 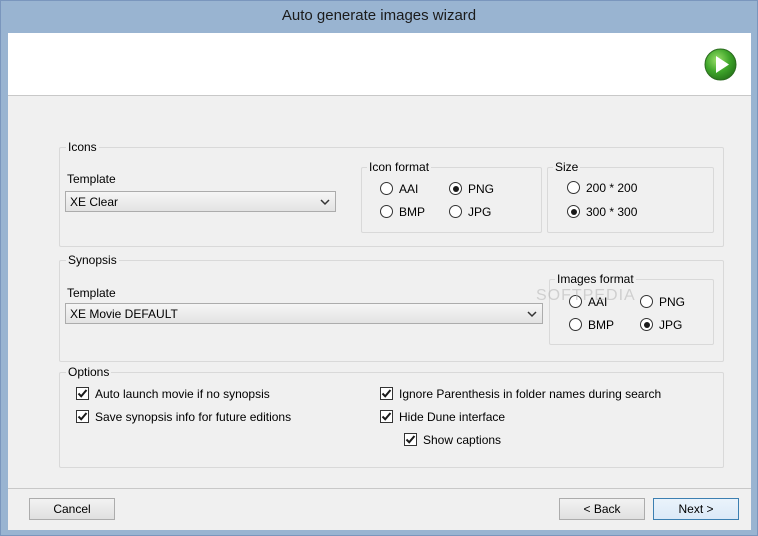 I want to click on cancel-button: Cancel, so click(x=72, y=509).